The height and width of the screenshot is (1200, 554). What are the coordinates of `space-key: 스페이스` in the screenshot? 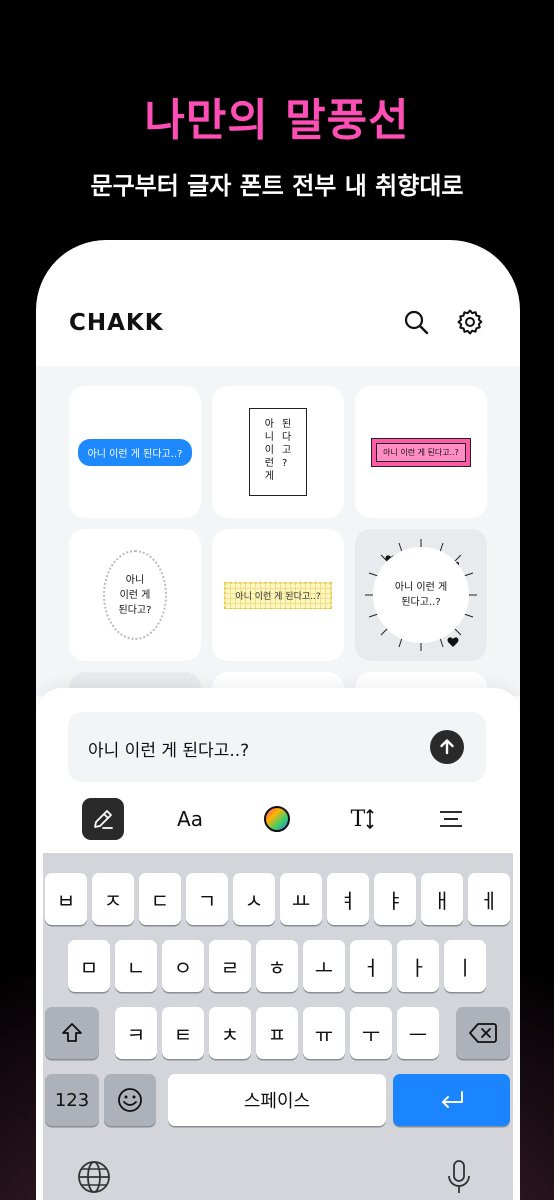 It's located at (277, 1100).